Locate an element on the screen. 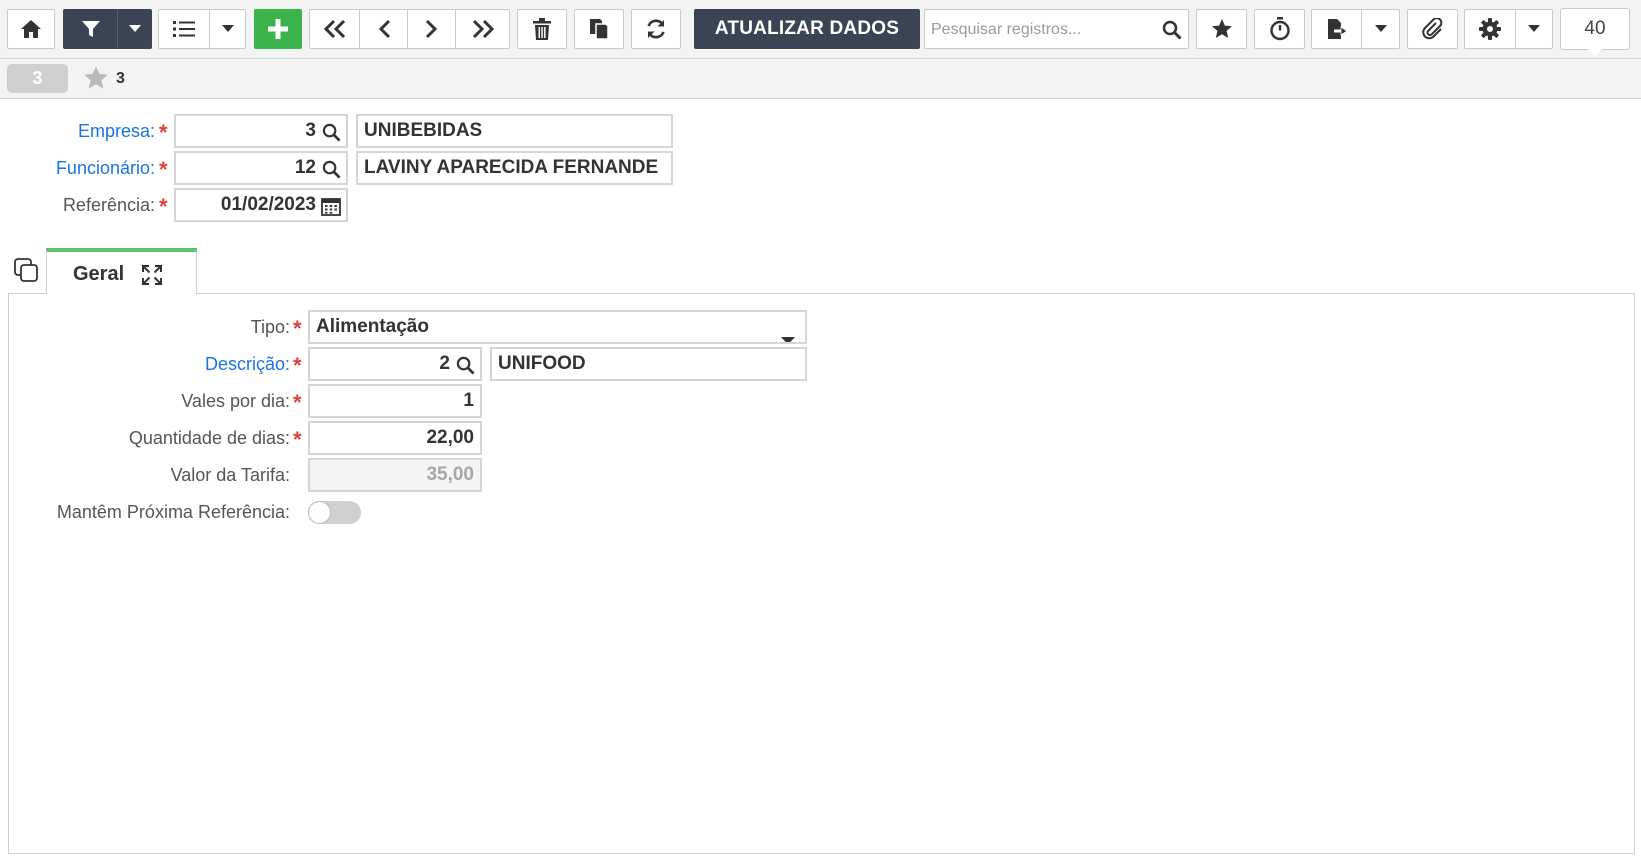 The width and height of the screenshot is (1641, 859). plus-icon is located at coordinates (278, 29).